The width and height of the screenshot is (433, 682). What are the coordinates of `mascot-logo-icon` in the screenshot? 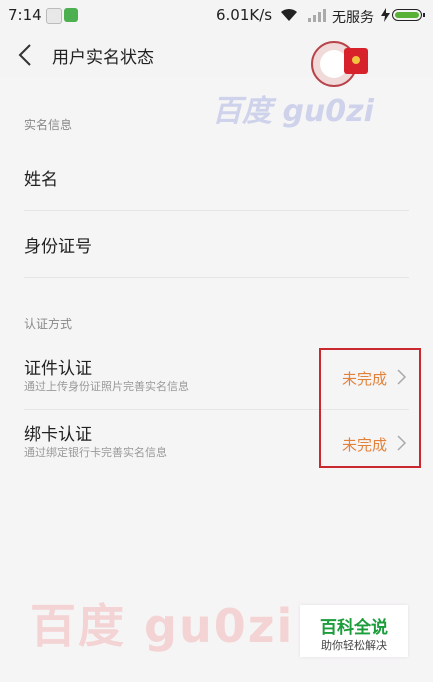 It's located at (339, 64).